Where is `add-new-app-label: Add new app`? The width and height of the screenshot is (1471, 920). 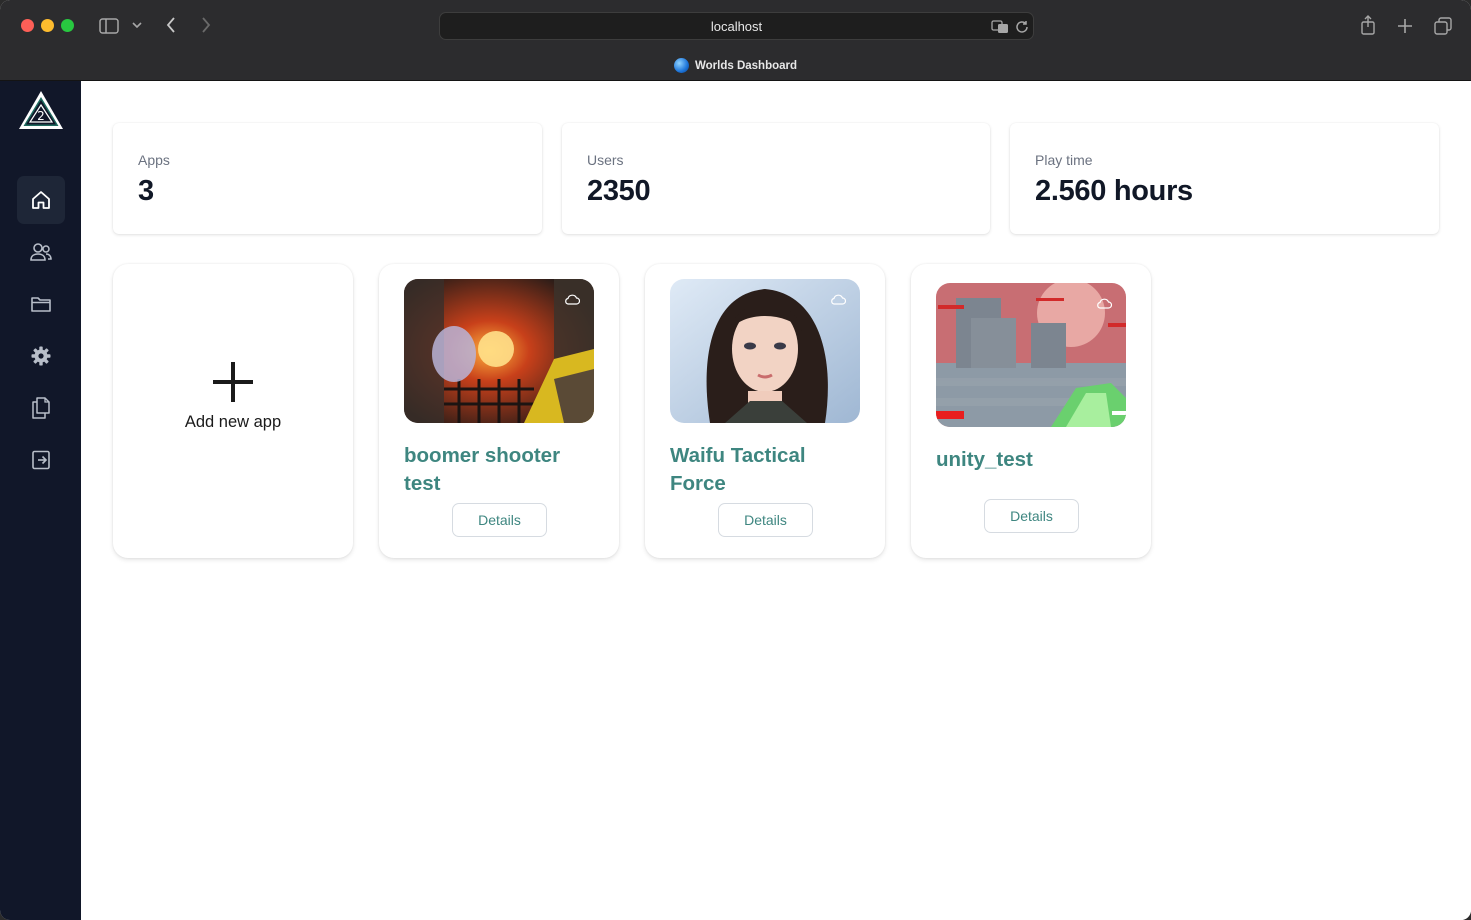
add-new-app-label: Add new app is located at coordinates (233, 422).